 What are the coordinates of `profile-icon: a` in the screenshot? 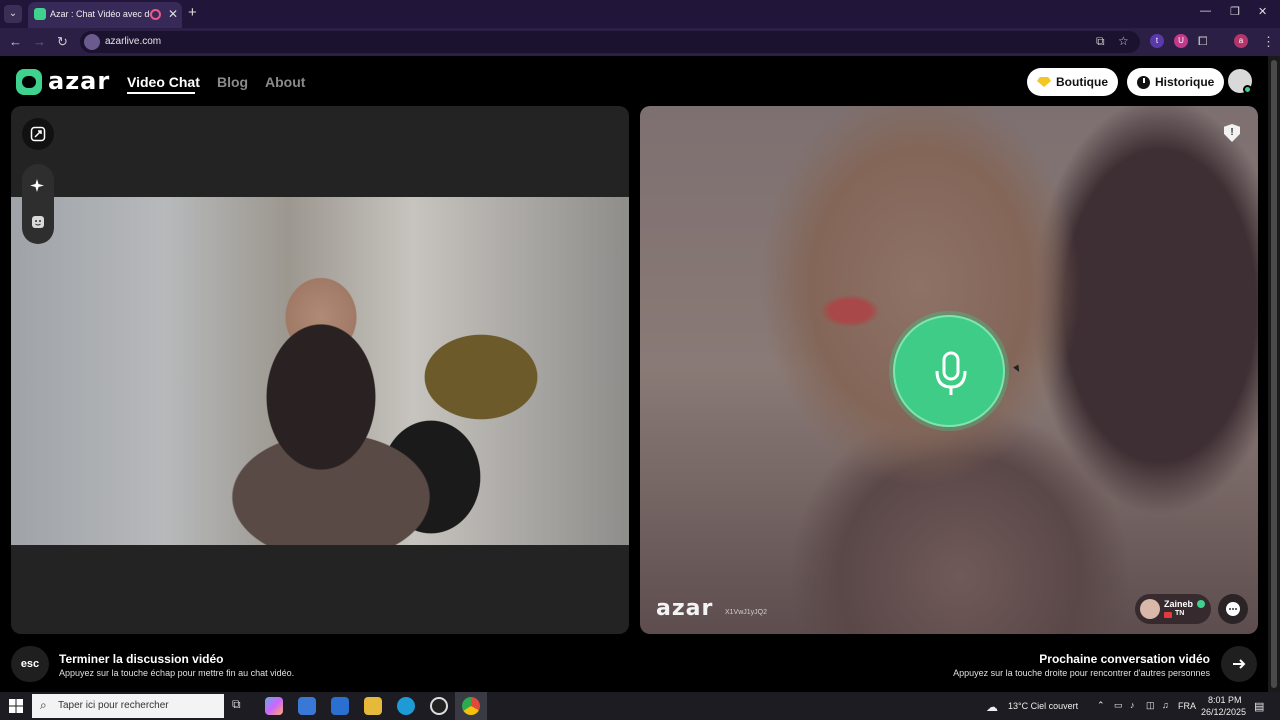 It's located at (1241, 41).